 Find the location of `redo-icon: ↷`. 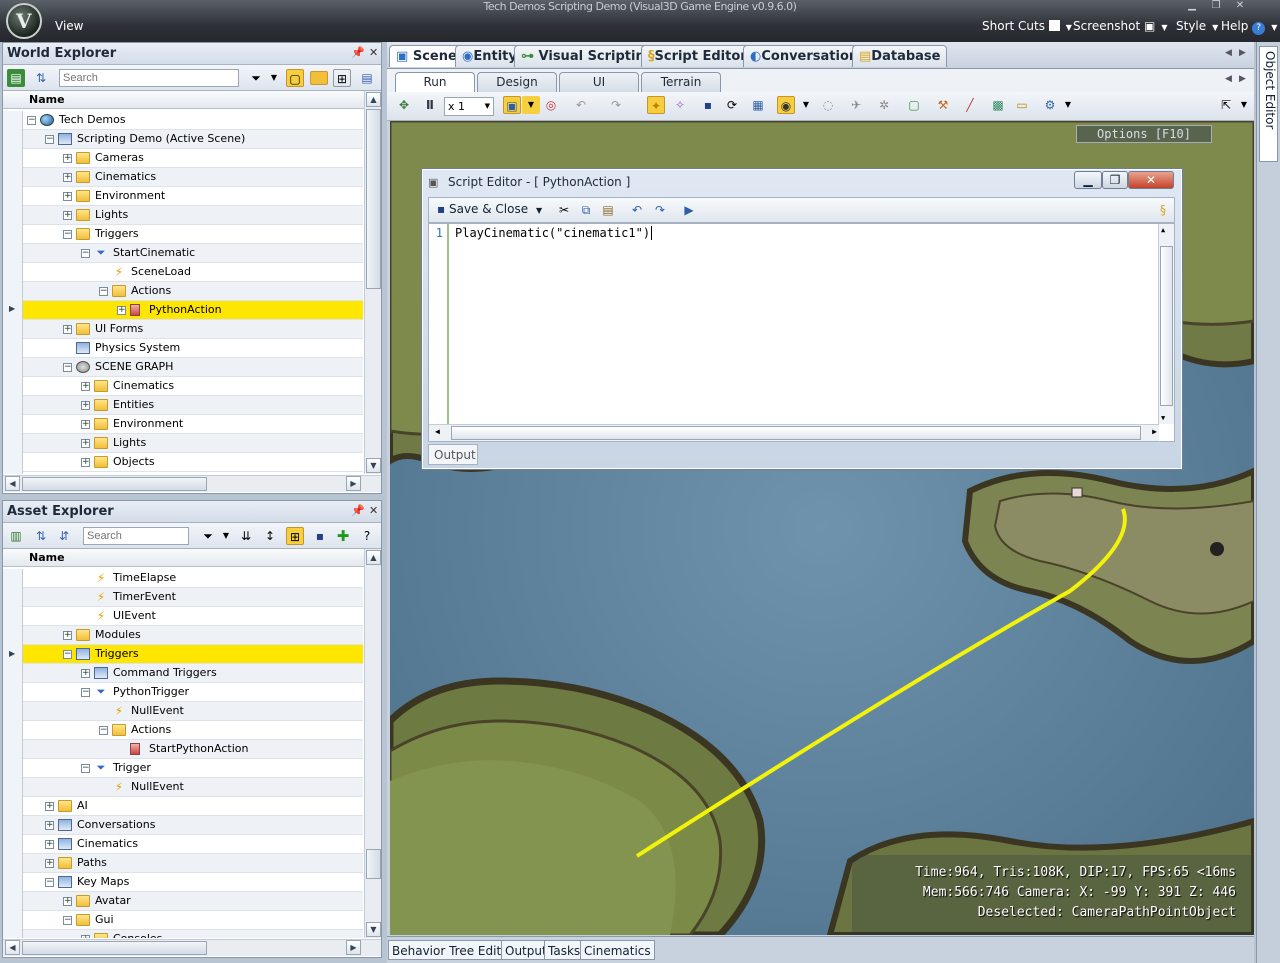

redo-icon: ↷ is located at coordinates (616, 105).